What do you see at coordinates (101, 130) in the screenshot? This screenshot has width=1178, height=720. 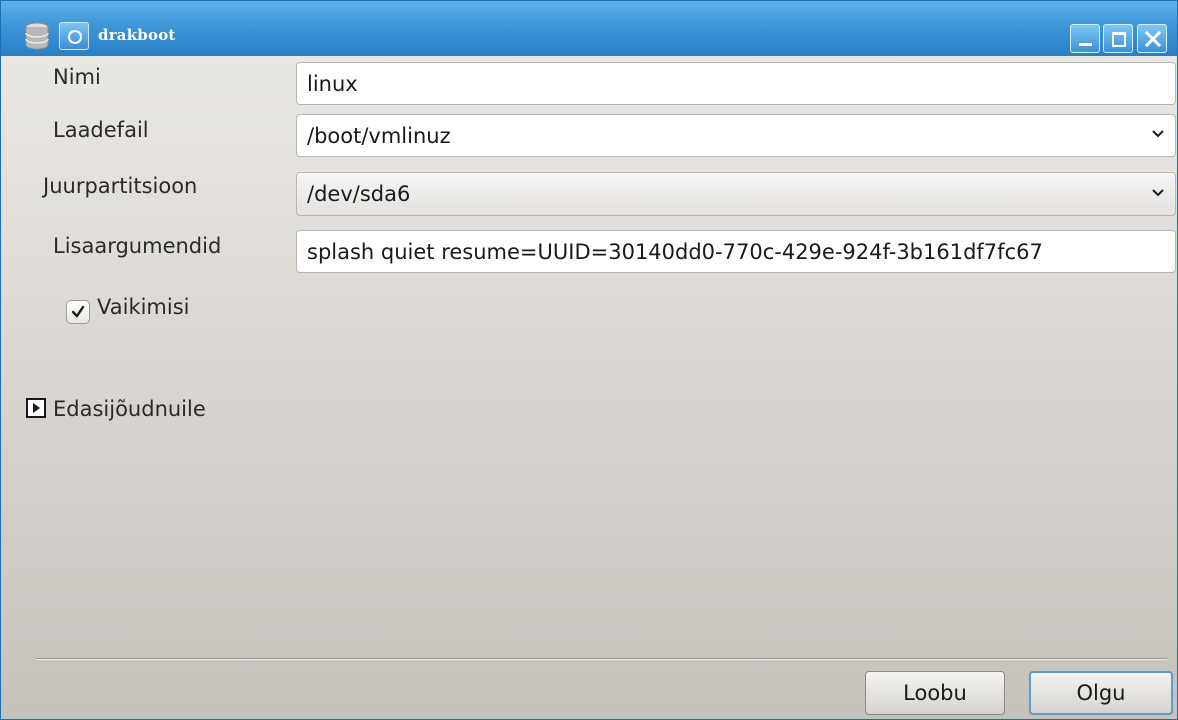 I see `image-label: Laadefail` at bounding box center [101, 130].